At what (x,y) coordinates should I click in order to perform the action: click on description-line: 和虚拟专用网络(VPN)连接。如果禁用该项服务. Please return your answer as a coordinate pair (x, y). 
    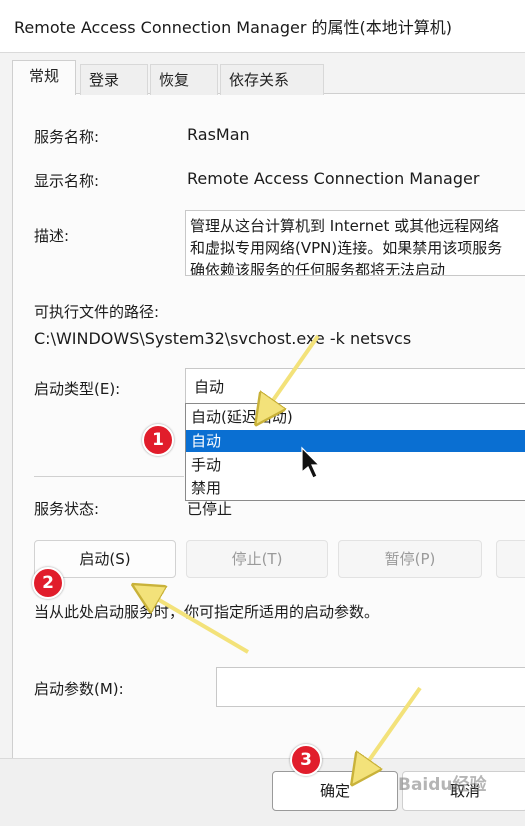
    Looking at the image, I should click on (346, 248).